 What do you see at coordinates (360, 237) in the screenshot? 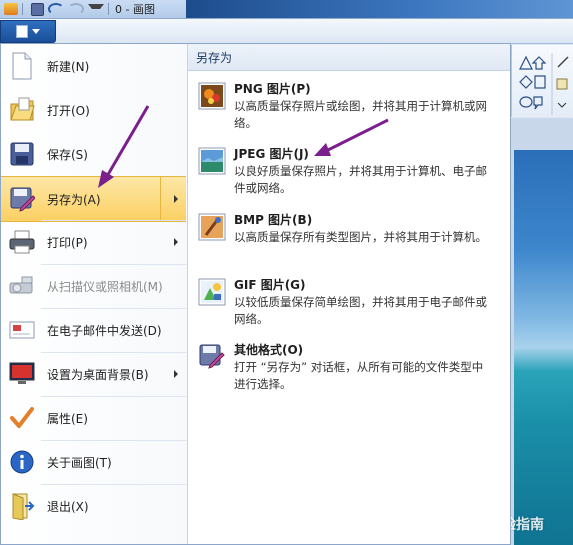
I see `save-as-bmp-desc: 以高质量保存所有类型图片，并将其用于计算机。` at bounding box center [360, 237].